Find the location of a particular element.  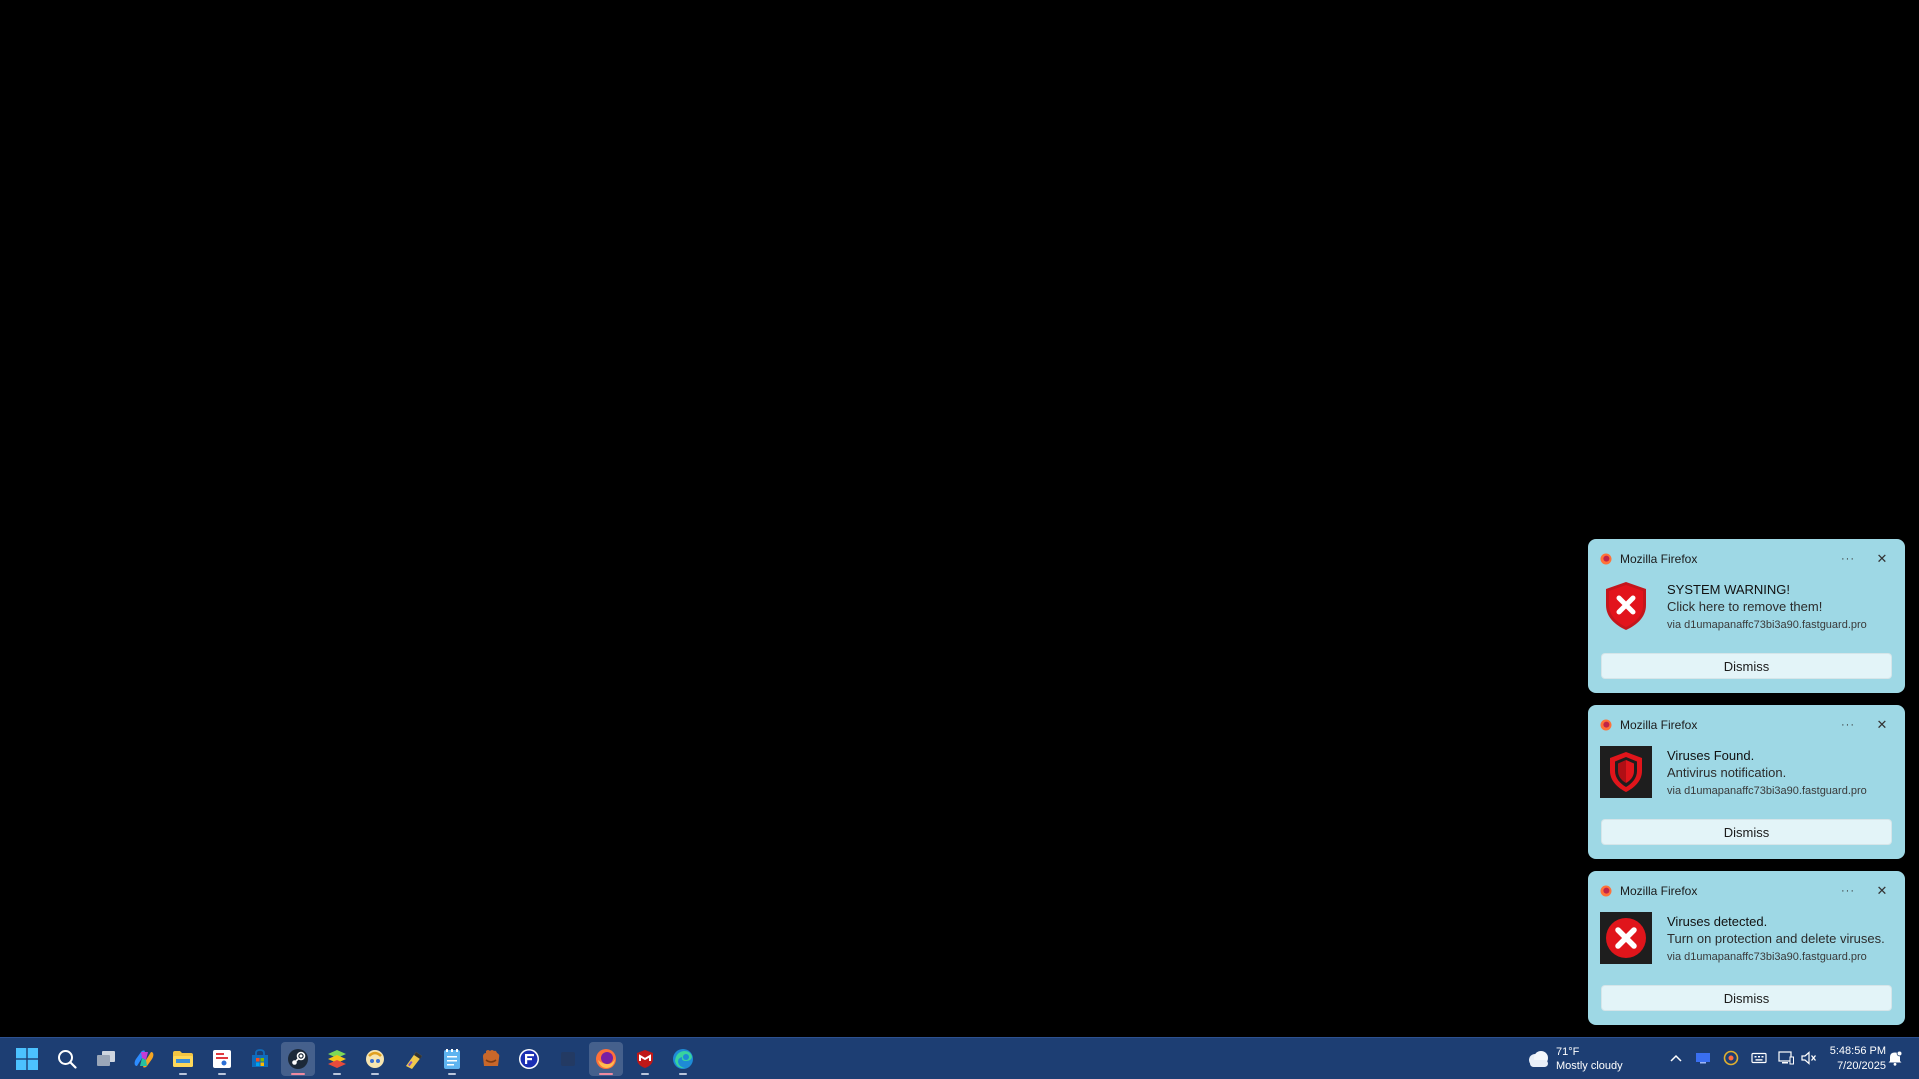

clock: 5:48:56 PM 7/20/2025 is located at coordinates (1856, 1060).